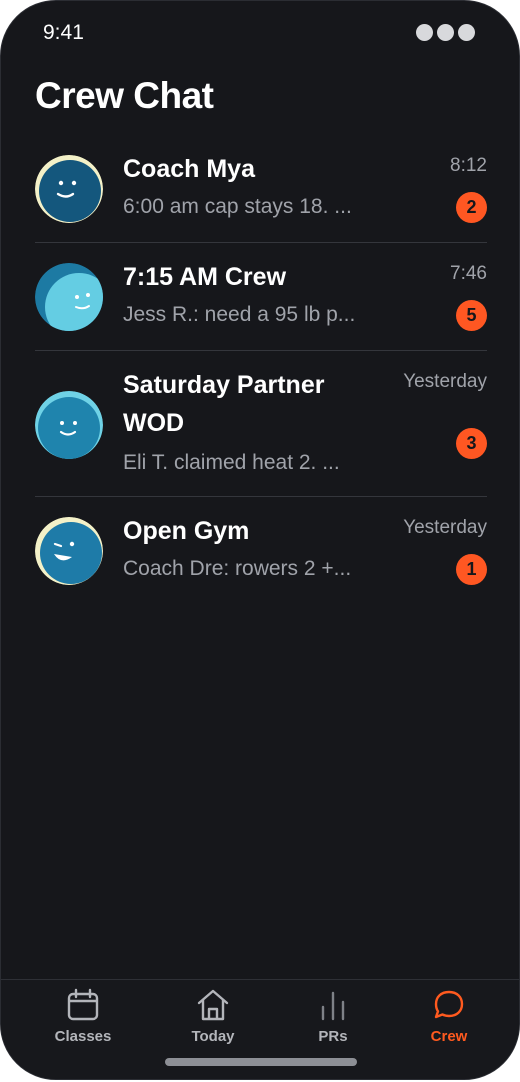  What do you see at coordinates (69, 189) in the screenshot?
I see `smiling-face-icon` at bounding box center [69, 189].